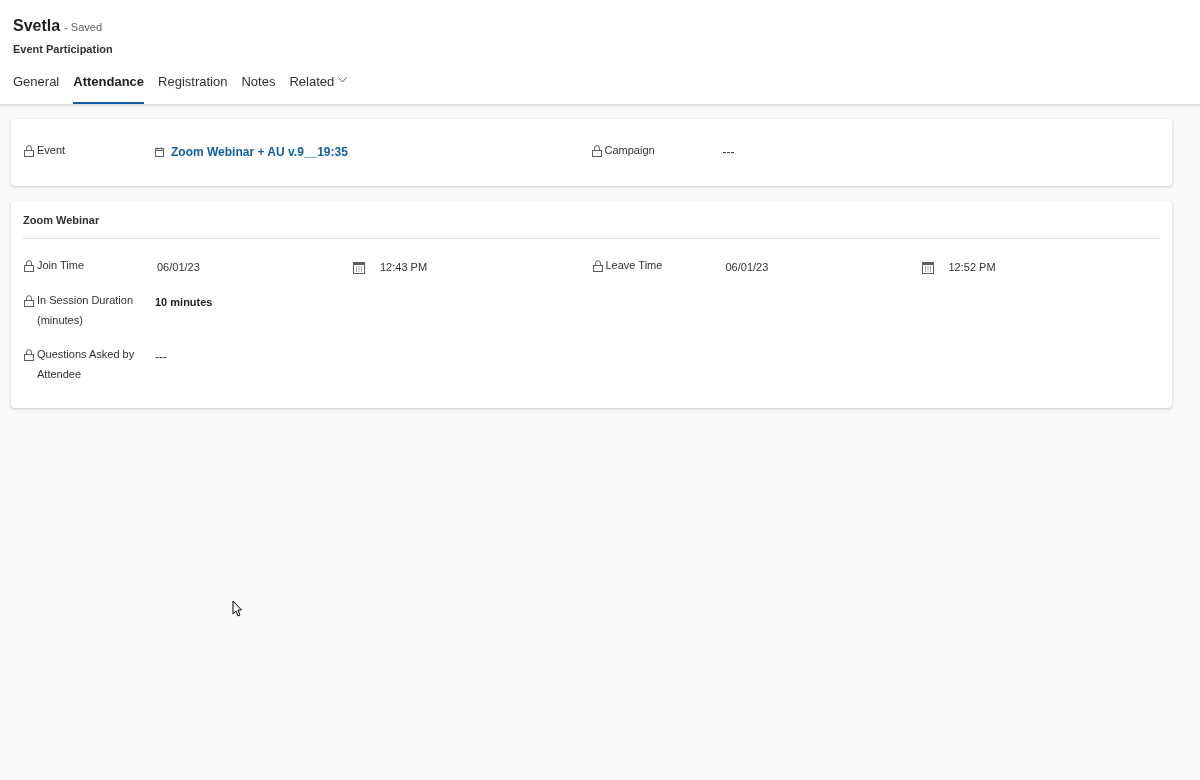 This screenshot has height=780, width=1200. What do you see at coordinates (62, 49) in the screenshot?
I see `entity-name: Event Participation` at bounding box center [62, 49].